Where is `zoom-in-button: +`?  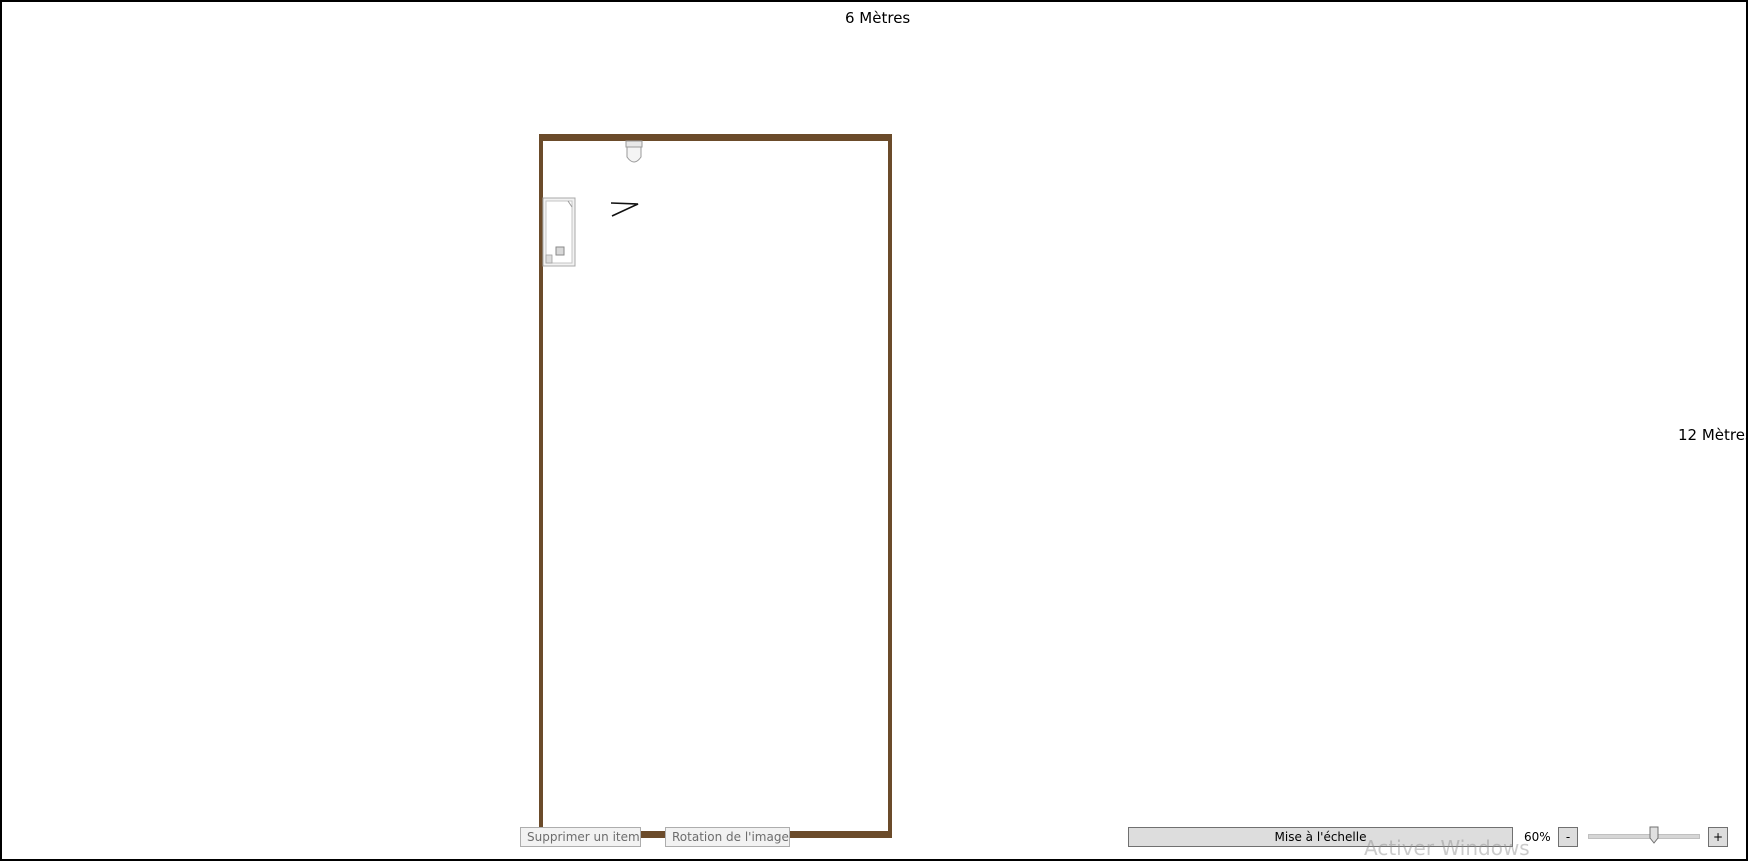
zoom-in-button: + is located at coordinates (1718, 837).